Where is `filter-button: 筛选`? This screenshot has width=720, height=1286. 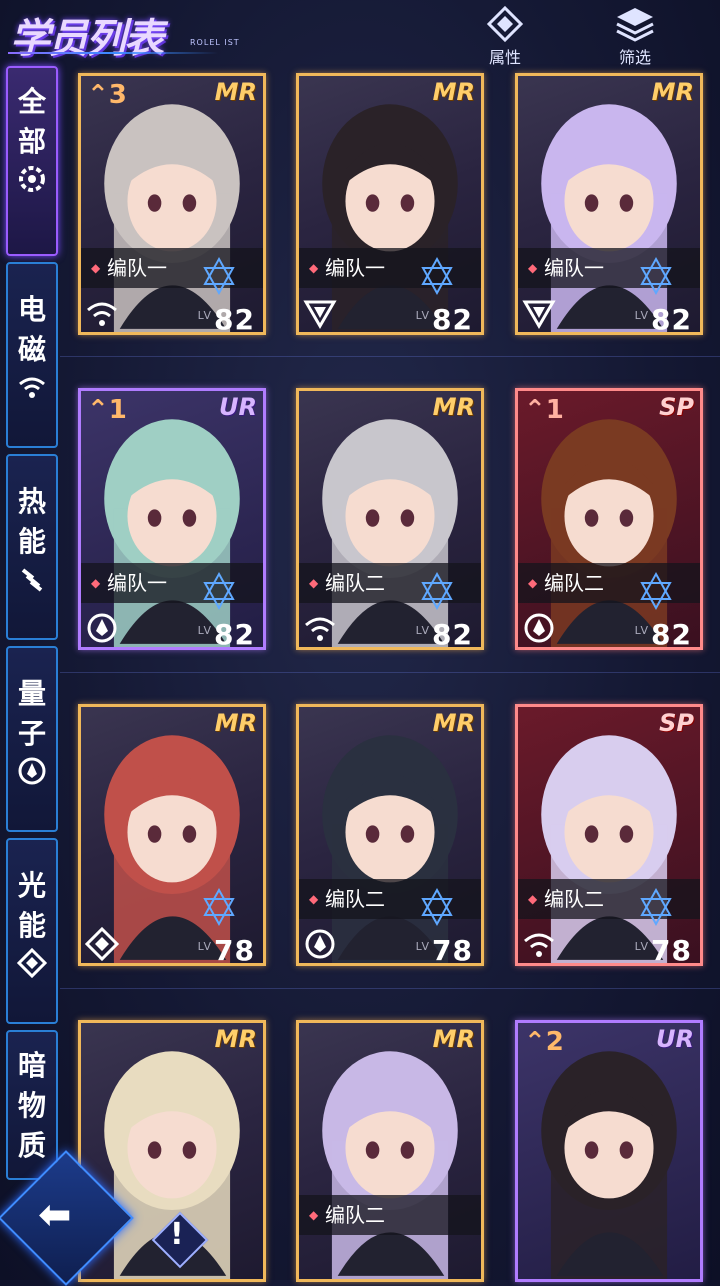
filter-button: 筛选 is located at coordinates (635, 34).